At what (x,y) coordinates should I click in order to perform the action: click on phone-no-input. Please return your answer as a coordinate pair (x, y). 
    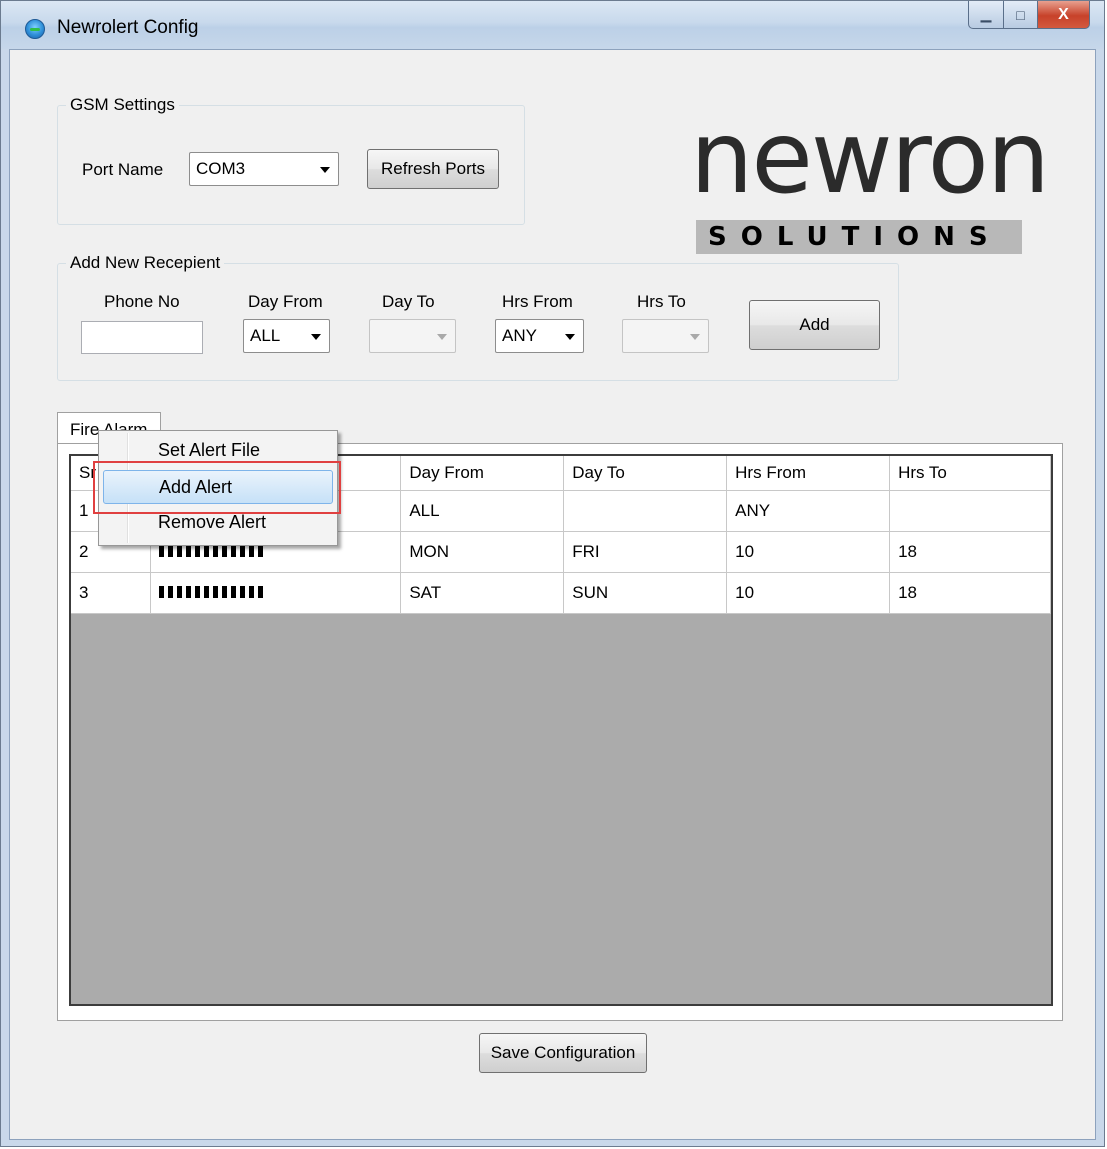
    Looking at the image, I should click on (142, 337).